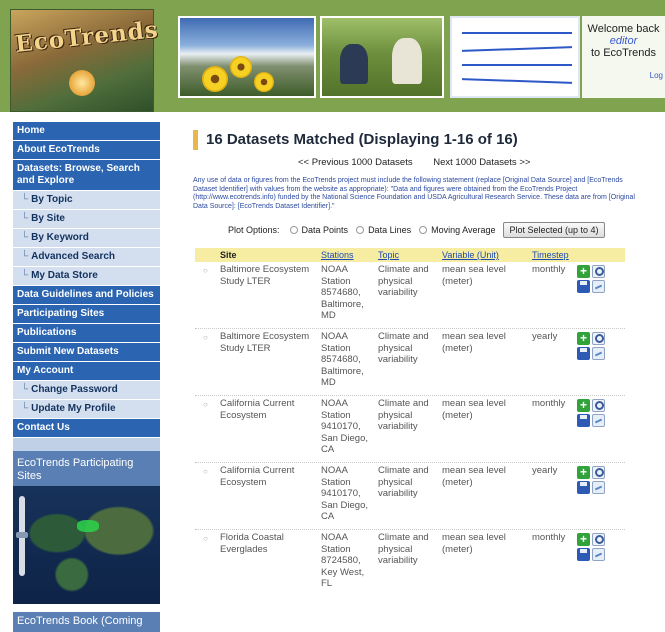  What do you see at coordinates (343, 560) in the screenshot?
I see `cell-station: NOAA Station 8724580, Key West, FL` at bounding box center [343, 560].